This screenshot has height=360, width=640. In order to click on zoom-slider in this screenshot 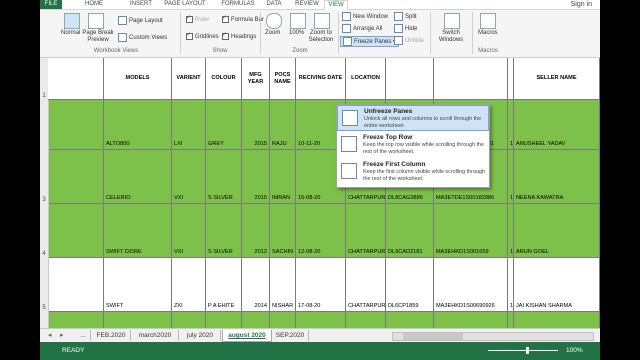, I will do `click(523, 350)`.